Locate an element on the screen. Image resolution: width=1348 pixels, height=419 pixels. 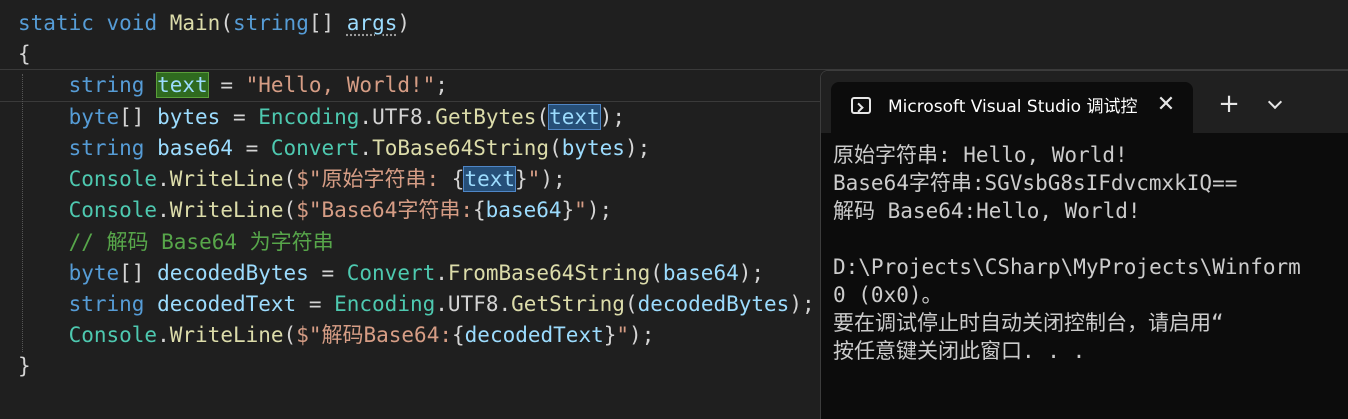
code-token: ToBase64String is located at coordinates (461, 148).